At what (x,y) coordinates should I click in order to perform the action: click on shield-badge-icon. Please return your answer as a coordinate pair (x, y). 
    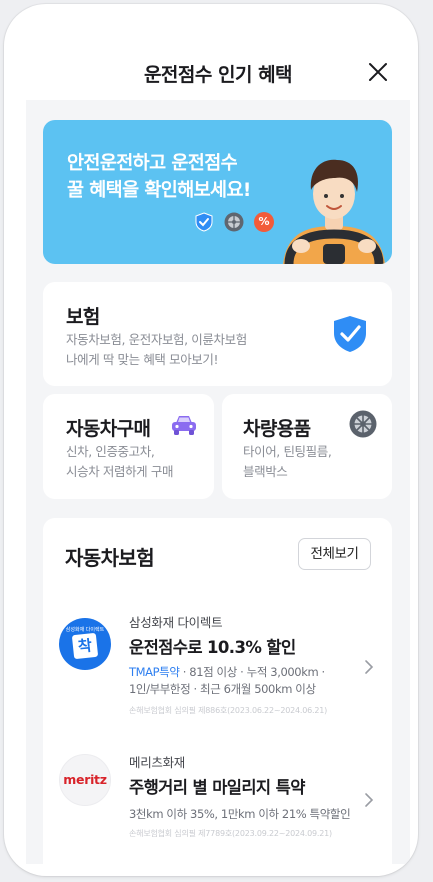
    Looking at the image, I should click on (204, 222).